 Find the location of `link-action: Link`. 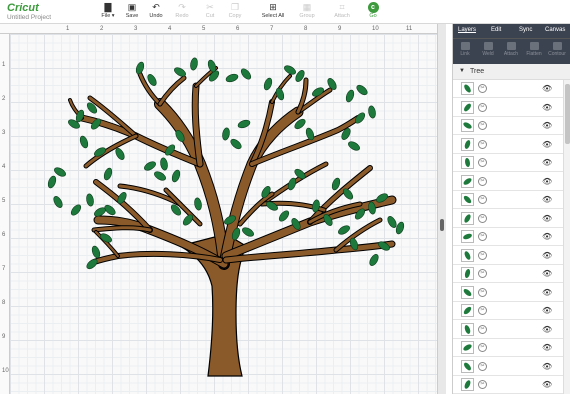

link-action: Link is located at coordinates (465, 49).